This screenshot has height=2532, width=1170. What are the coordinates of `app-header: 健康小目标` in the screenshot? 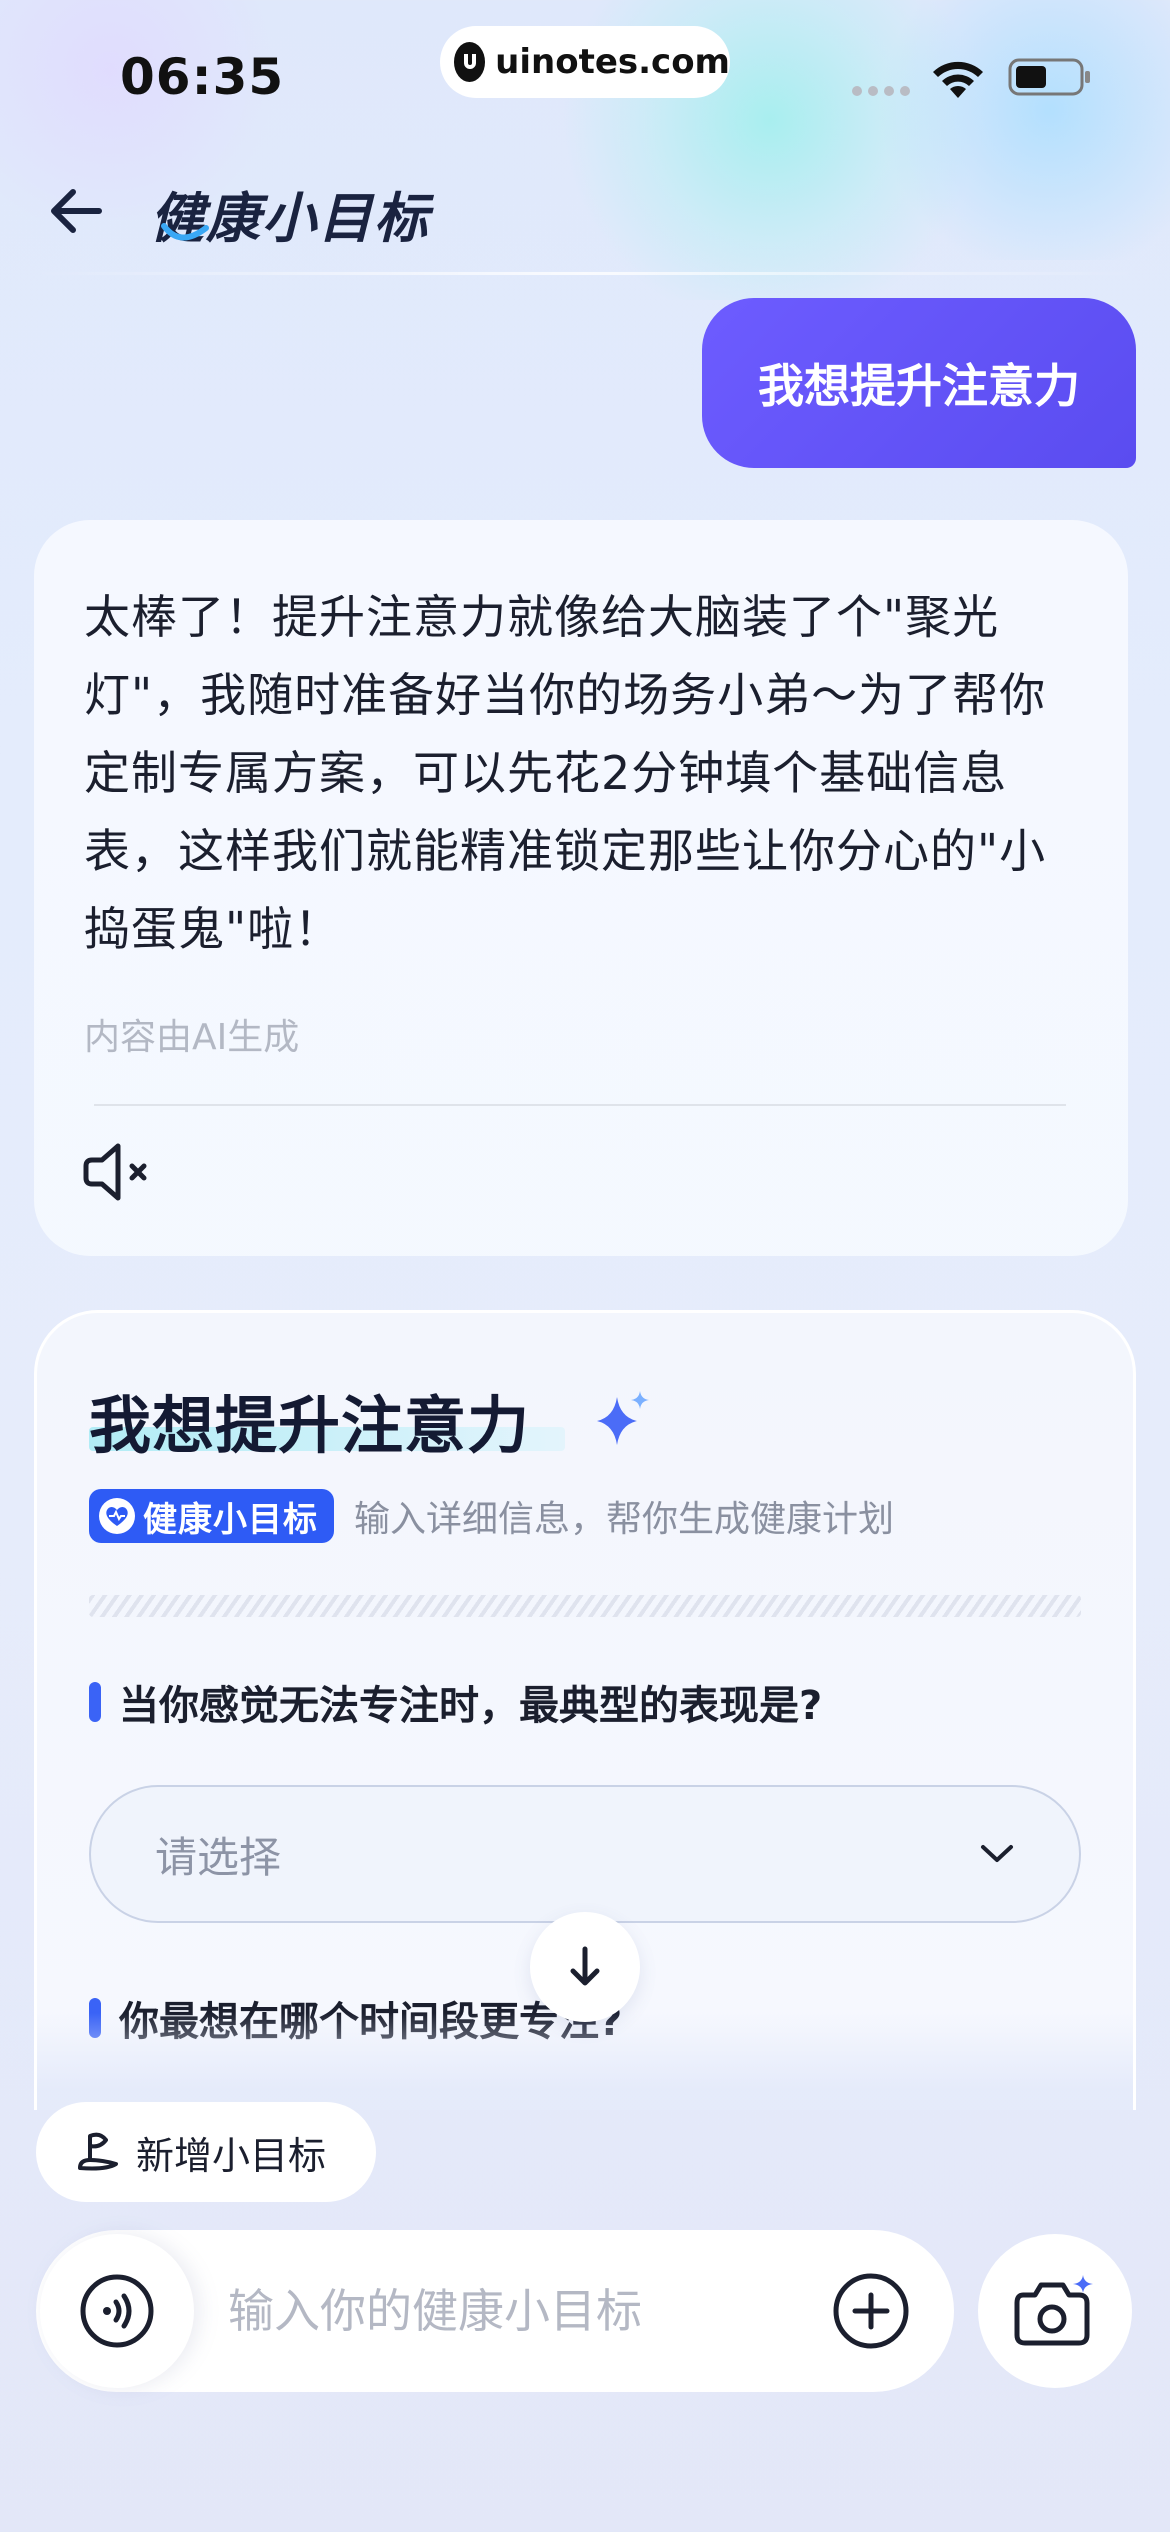 It's located at (585, 211).